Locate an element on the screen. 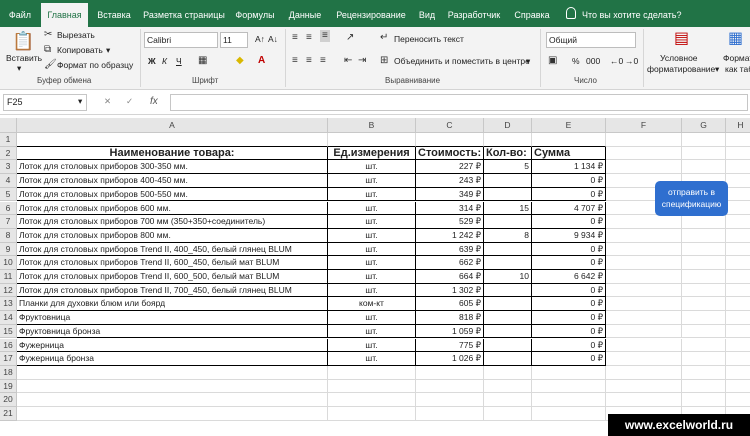  row-header: 1 is located at coordinates (8, 140).